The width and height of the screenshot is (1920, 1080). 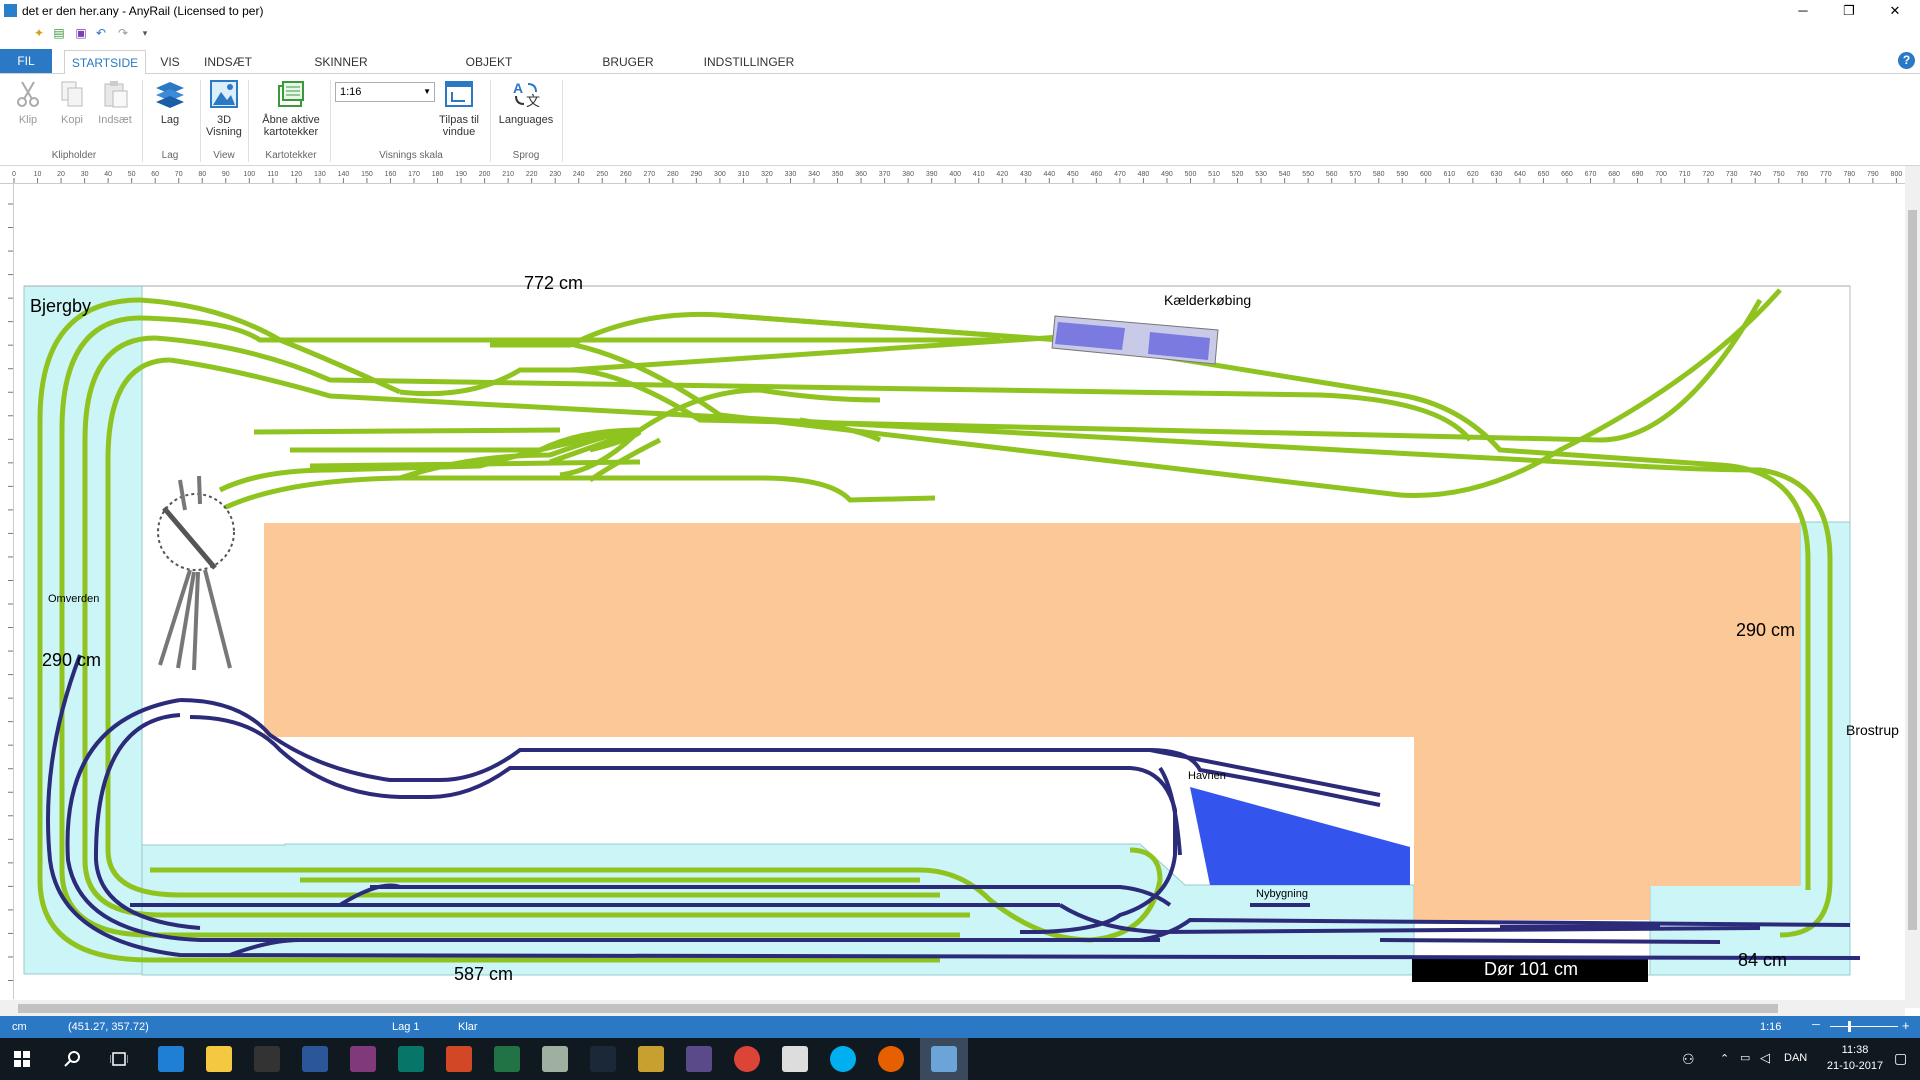 What do you see at coordinates (73, 1059) in the screenshot?
I see `search-icon` at bounding box center [73, 1059].